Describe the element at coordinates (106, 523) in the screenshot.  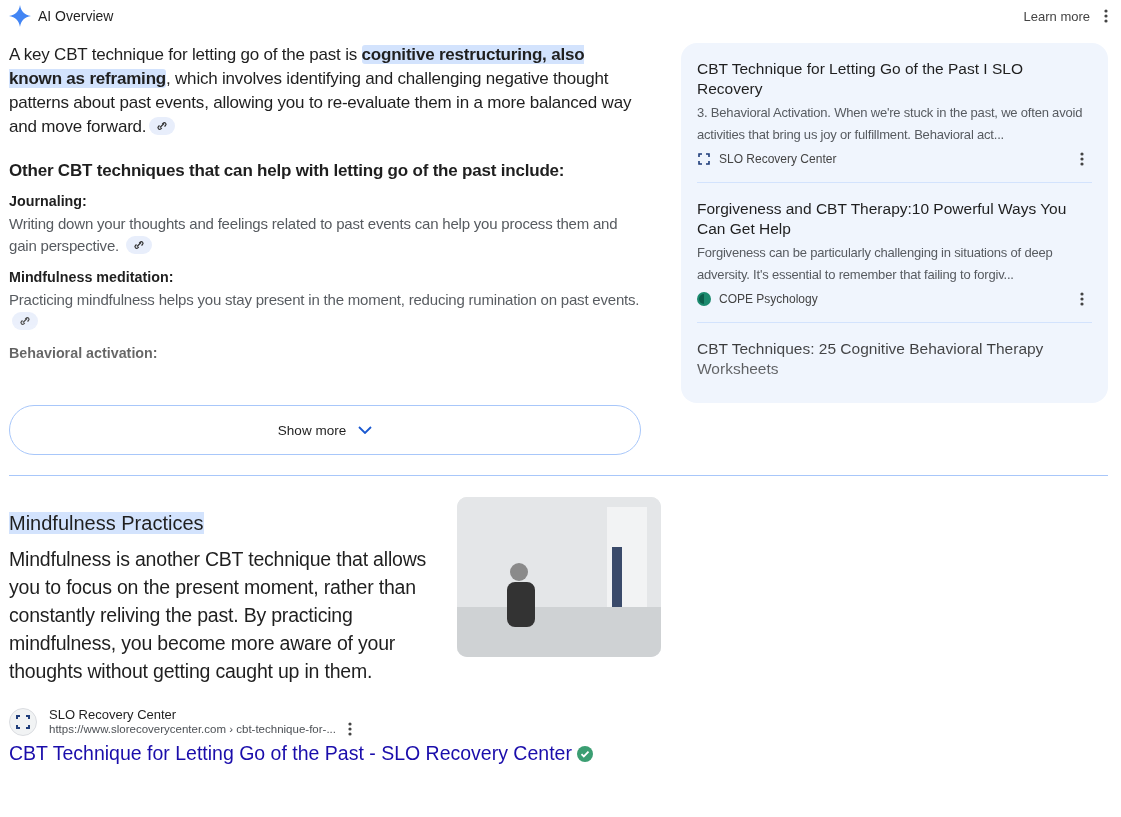
I see `featured-heading: Mindfulness Practices` at that location.